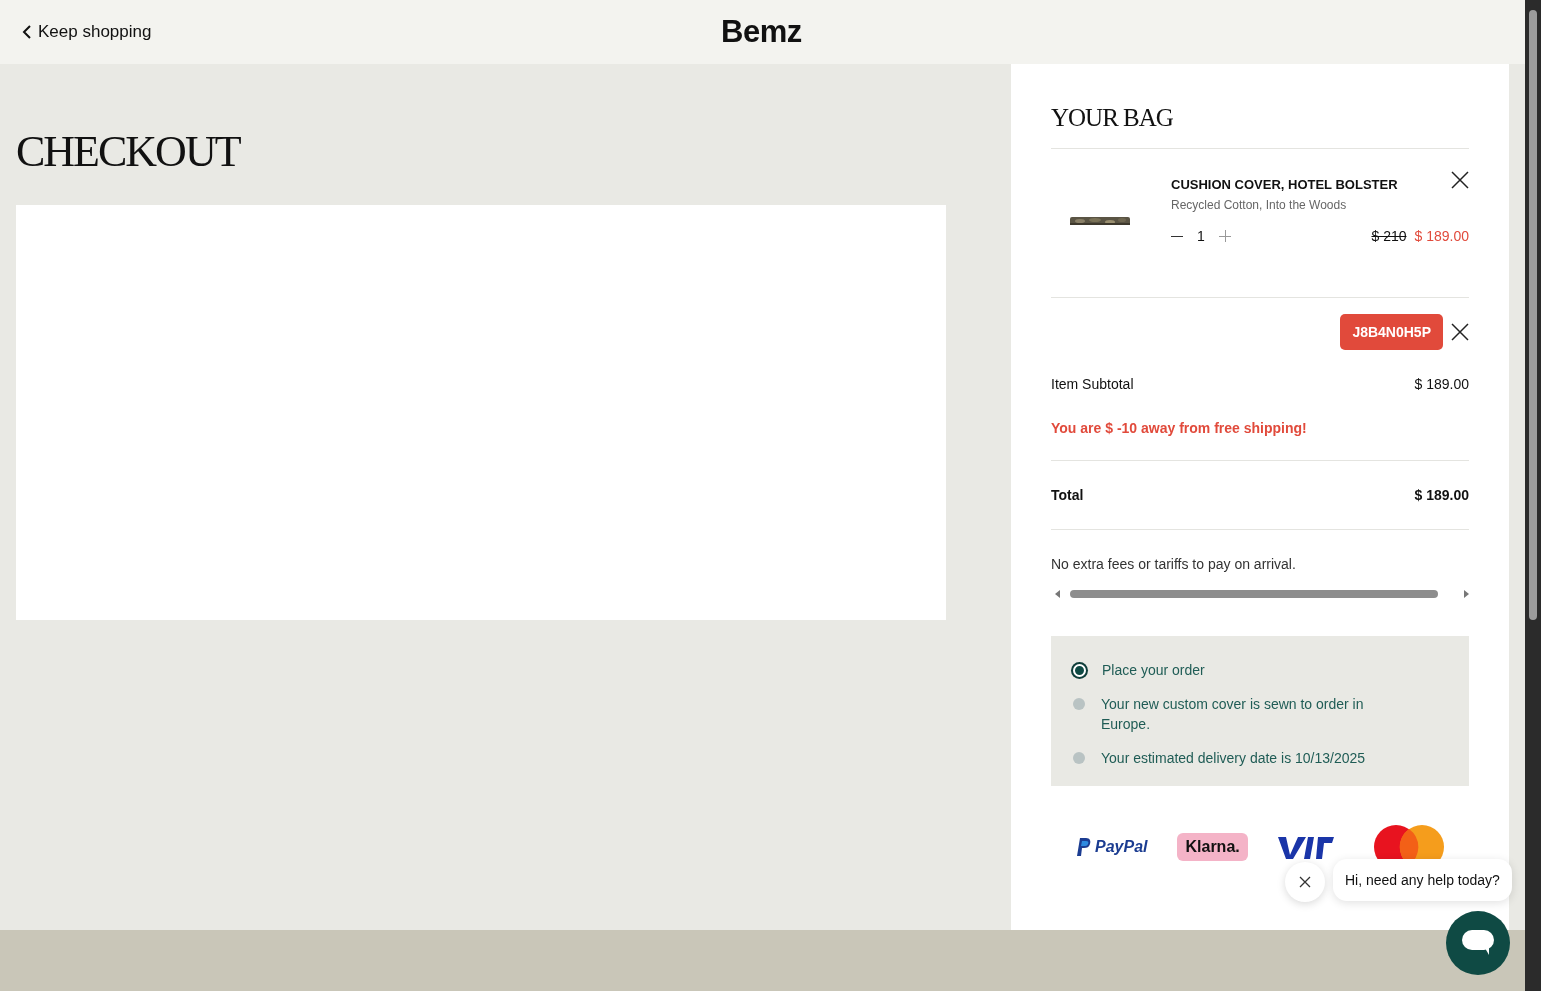 Image resolution: width=1541 pixels, height=991 pixels. I want to click on klarna-logo: Klarna., so click(1212, 847).